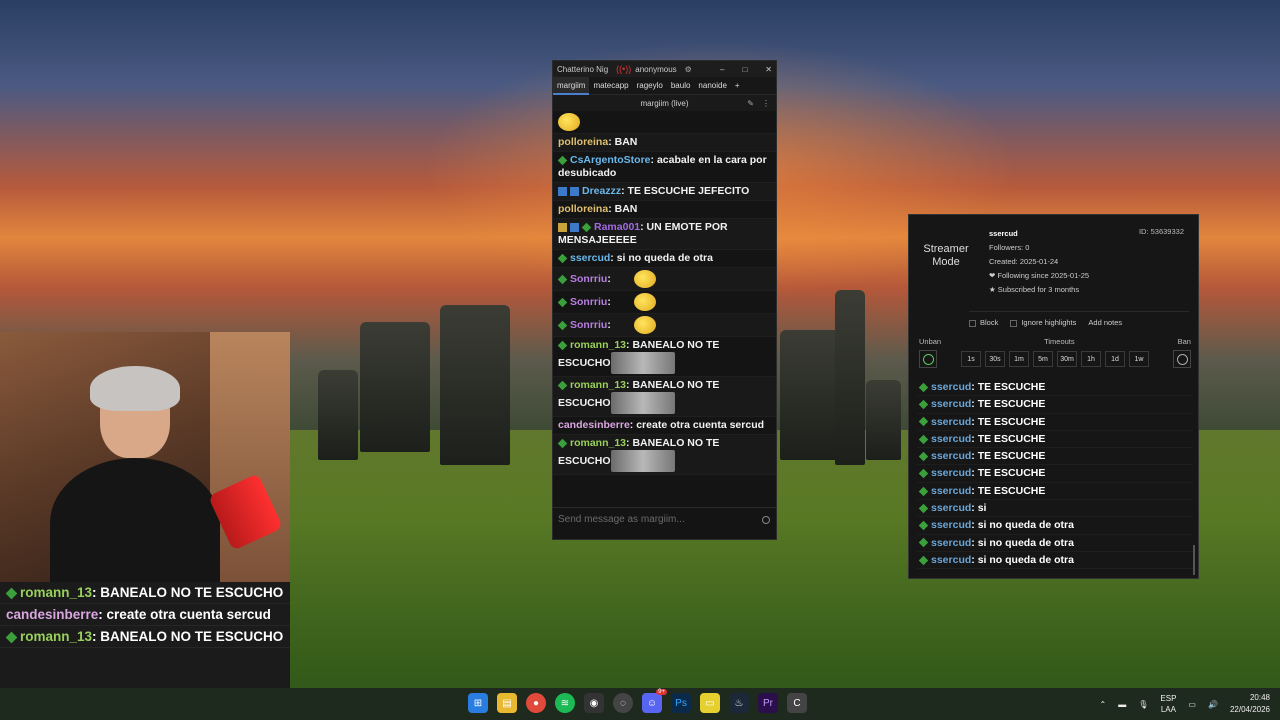 The width and height of the screenshot is (1280, 720). I want to click on ban-button, so click(1182, 359).